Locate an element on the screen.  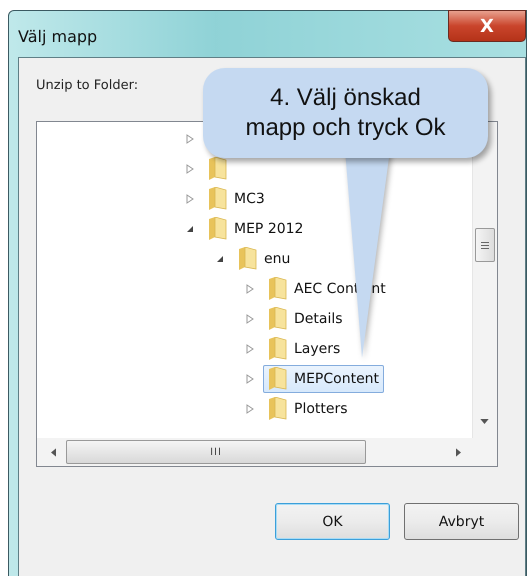
folder-name: MEPContent is located at coordinates (337, 379).